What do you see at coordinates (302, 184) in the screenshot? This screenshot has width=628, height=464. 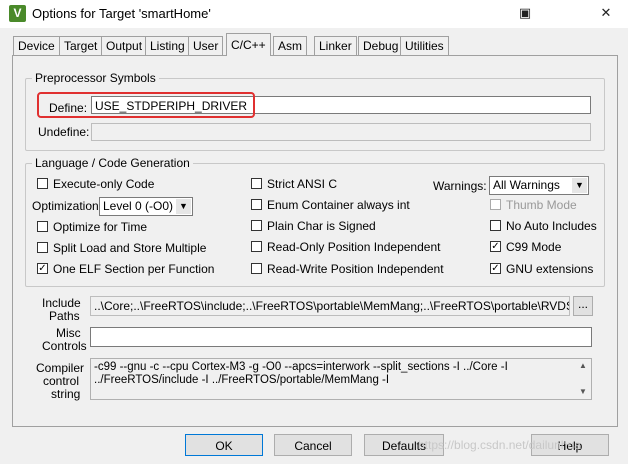 I see `strict-ansi-label: Strict ANSI C` at bounding box center [302, 184].